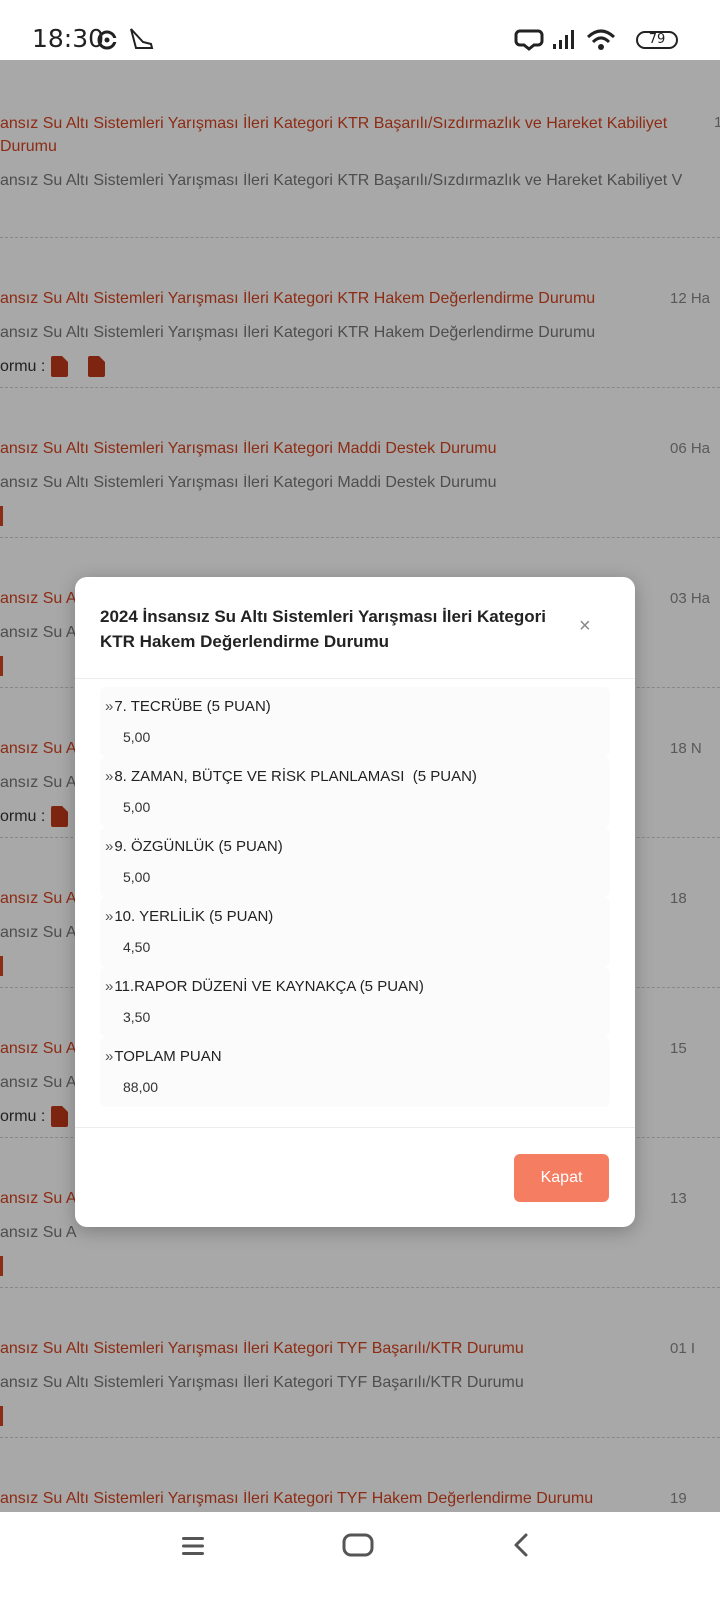 The width and height of the screenshot is (720, 1600). I want to click on score-label: 11.RAPOR DÜZENİ VE KAYNAKÇA (5 PUAN), so click(269, 986).